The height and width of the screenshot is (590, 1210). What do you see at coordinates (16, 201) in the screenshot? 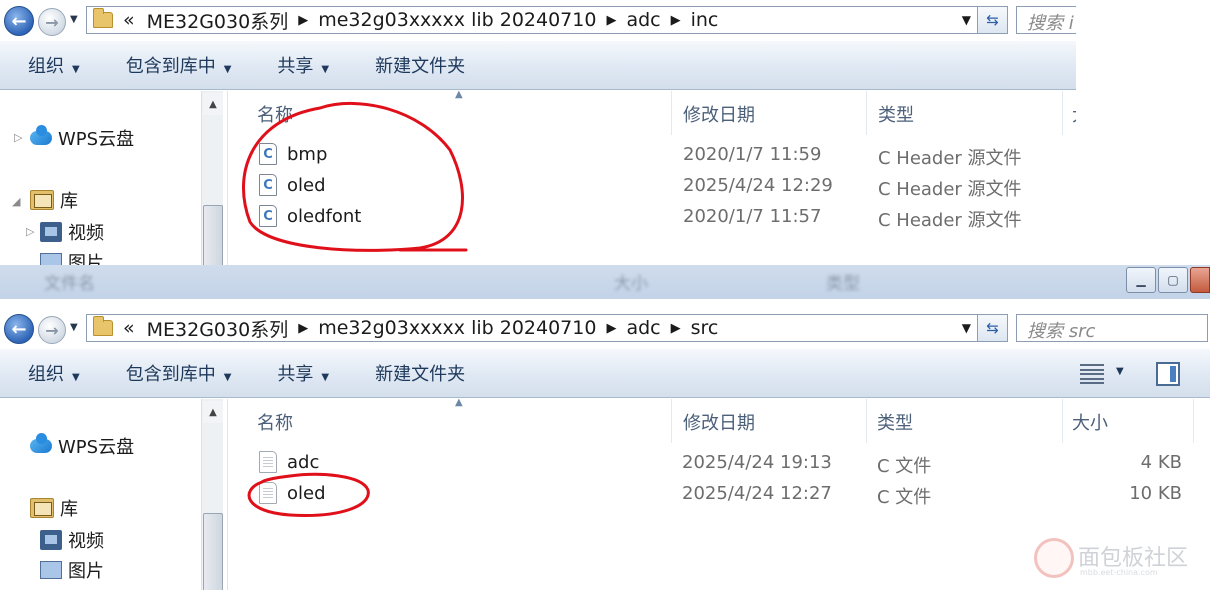
I see `collapse-arrow-icon: ◢` at bounding box center [16, 201].